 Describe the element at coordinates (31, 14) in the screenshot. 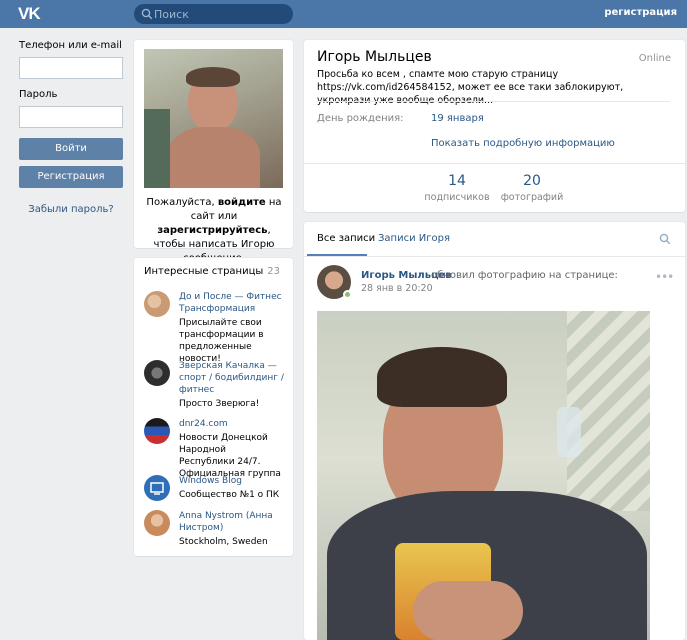

I see `vk-logo: VK` at that location.